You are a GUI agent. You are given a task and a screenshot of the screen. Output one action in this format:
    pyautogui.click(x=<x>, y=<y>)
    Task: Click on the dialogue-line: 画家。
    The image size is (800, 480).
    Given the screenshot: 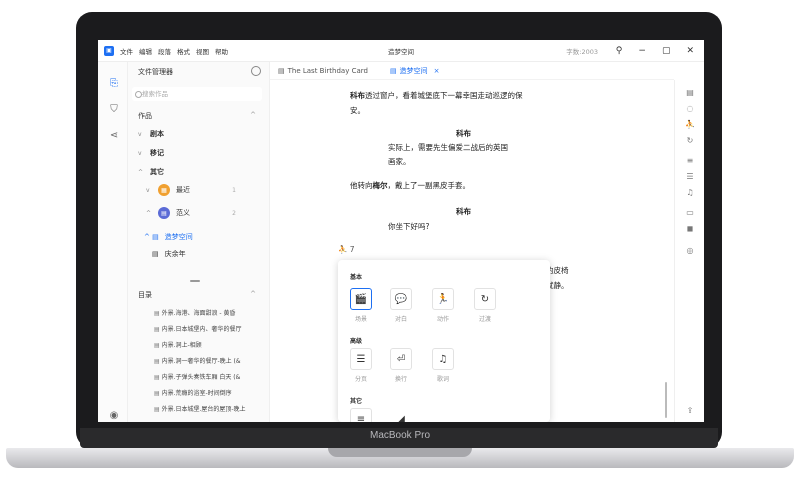 What is the action you would take?
    pyautogui.click(x=399, y=161)
    